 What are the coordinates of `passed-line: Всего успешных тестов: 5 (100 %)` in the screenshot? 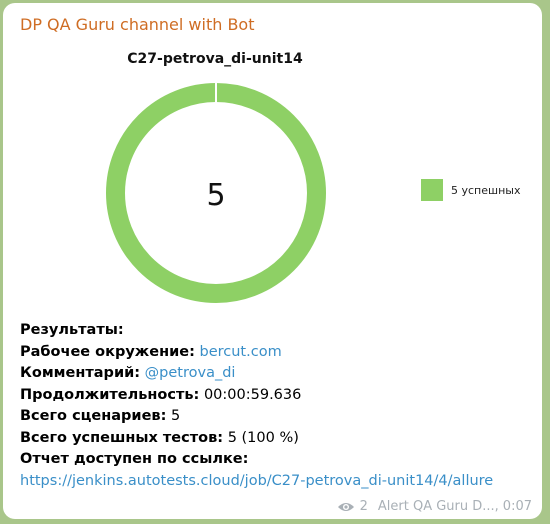 It's located at (277, 439).